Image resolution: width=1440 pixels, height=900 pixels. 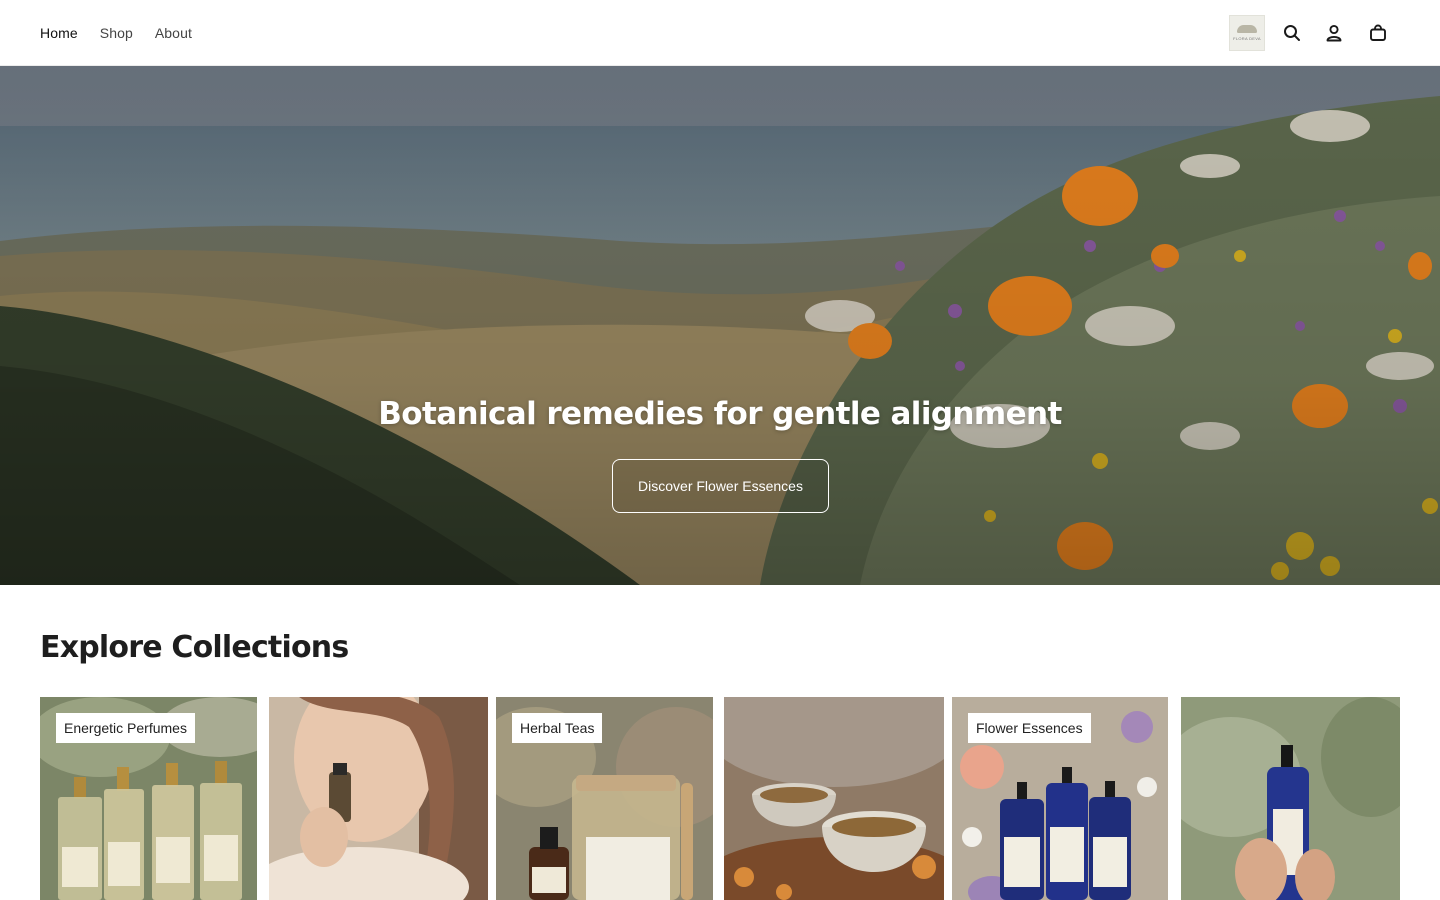 I want to click on logo-mark-icon, so click(x=1247, y=29).